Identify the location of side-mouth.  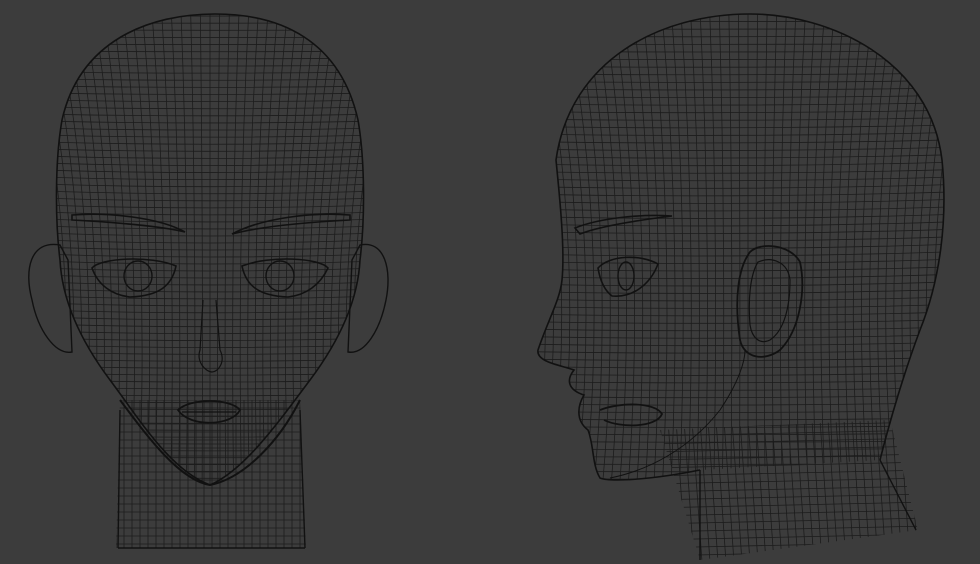
(631, 415).